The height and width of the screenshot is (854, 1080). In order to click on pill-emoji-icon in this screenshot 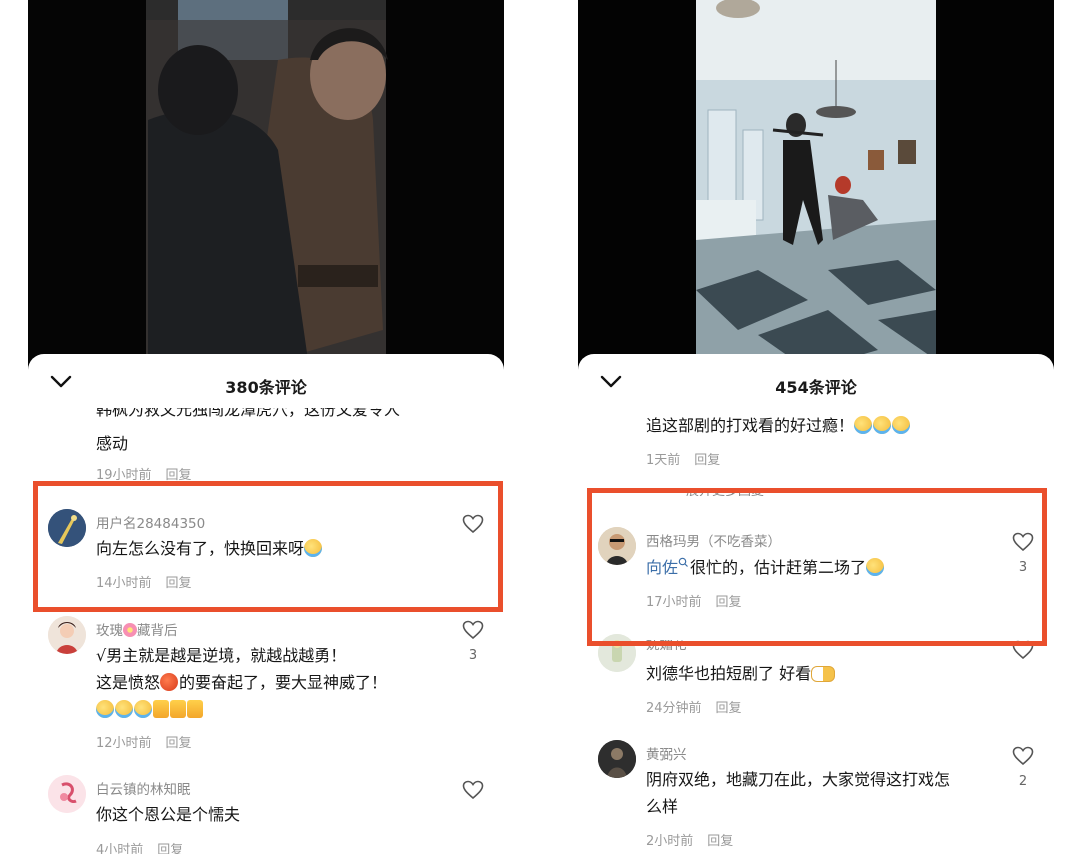, I will do `click(823, 674)`.